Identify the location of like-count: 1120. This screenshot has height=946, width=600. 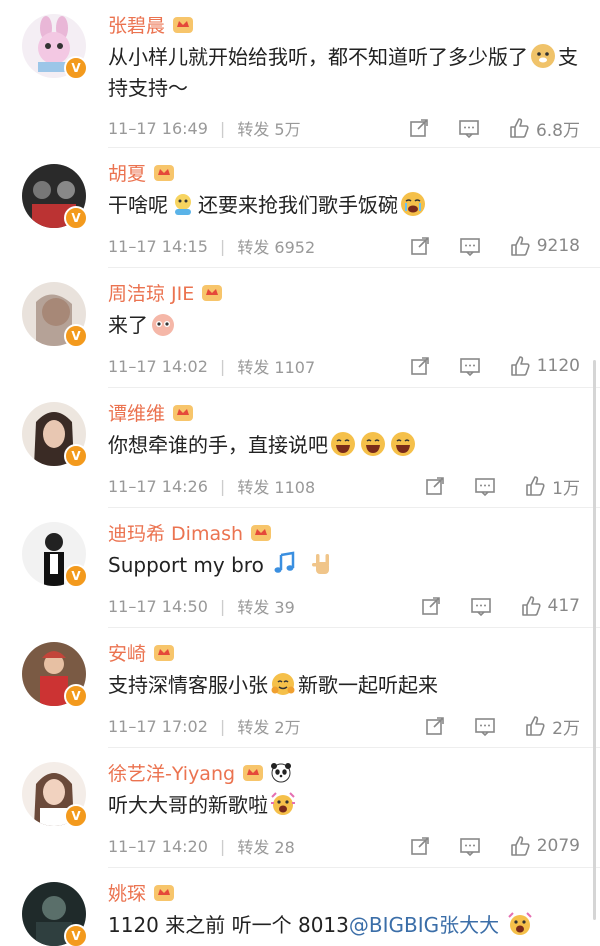
(558, 366).